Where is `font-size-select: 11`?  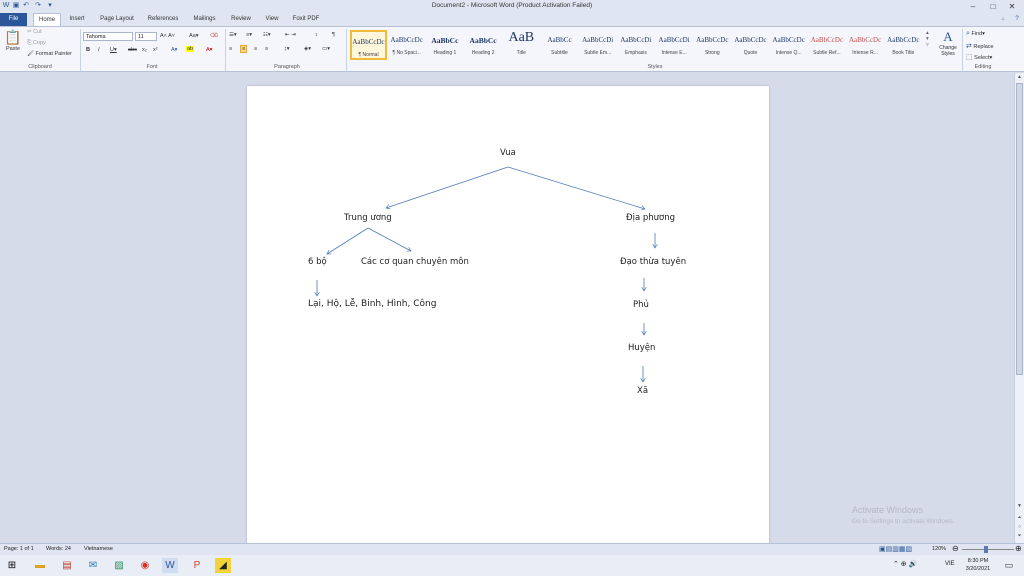 font-size-select: 11 is located at coordinates (146, 36).